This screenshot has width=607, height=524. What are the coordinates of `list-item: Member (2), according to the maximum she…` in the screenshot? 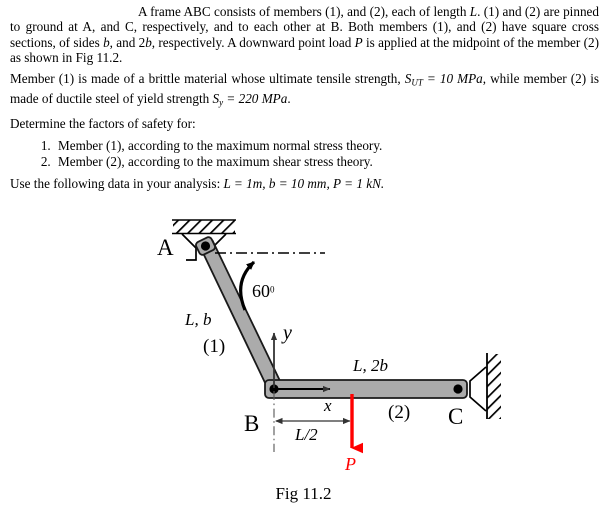 It's located at (326, 162).